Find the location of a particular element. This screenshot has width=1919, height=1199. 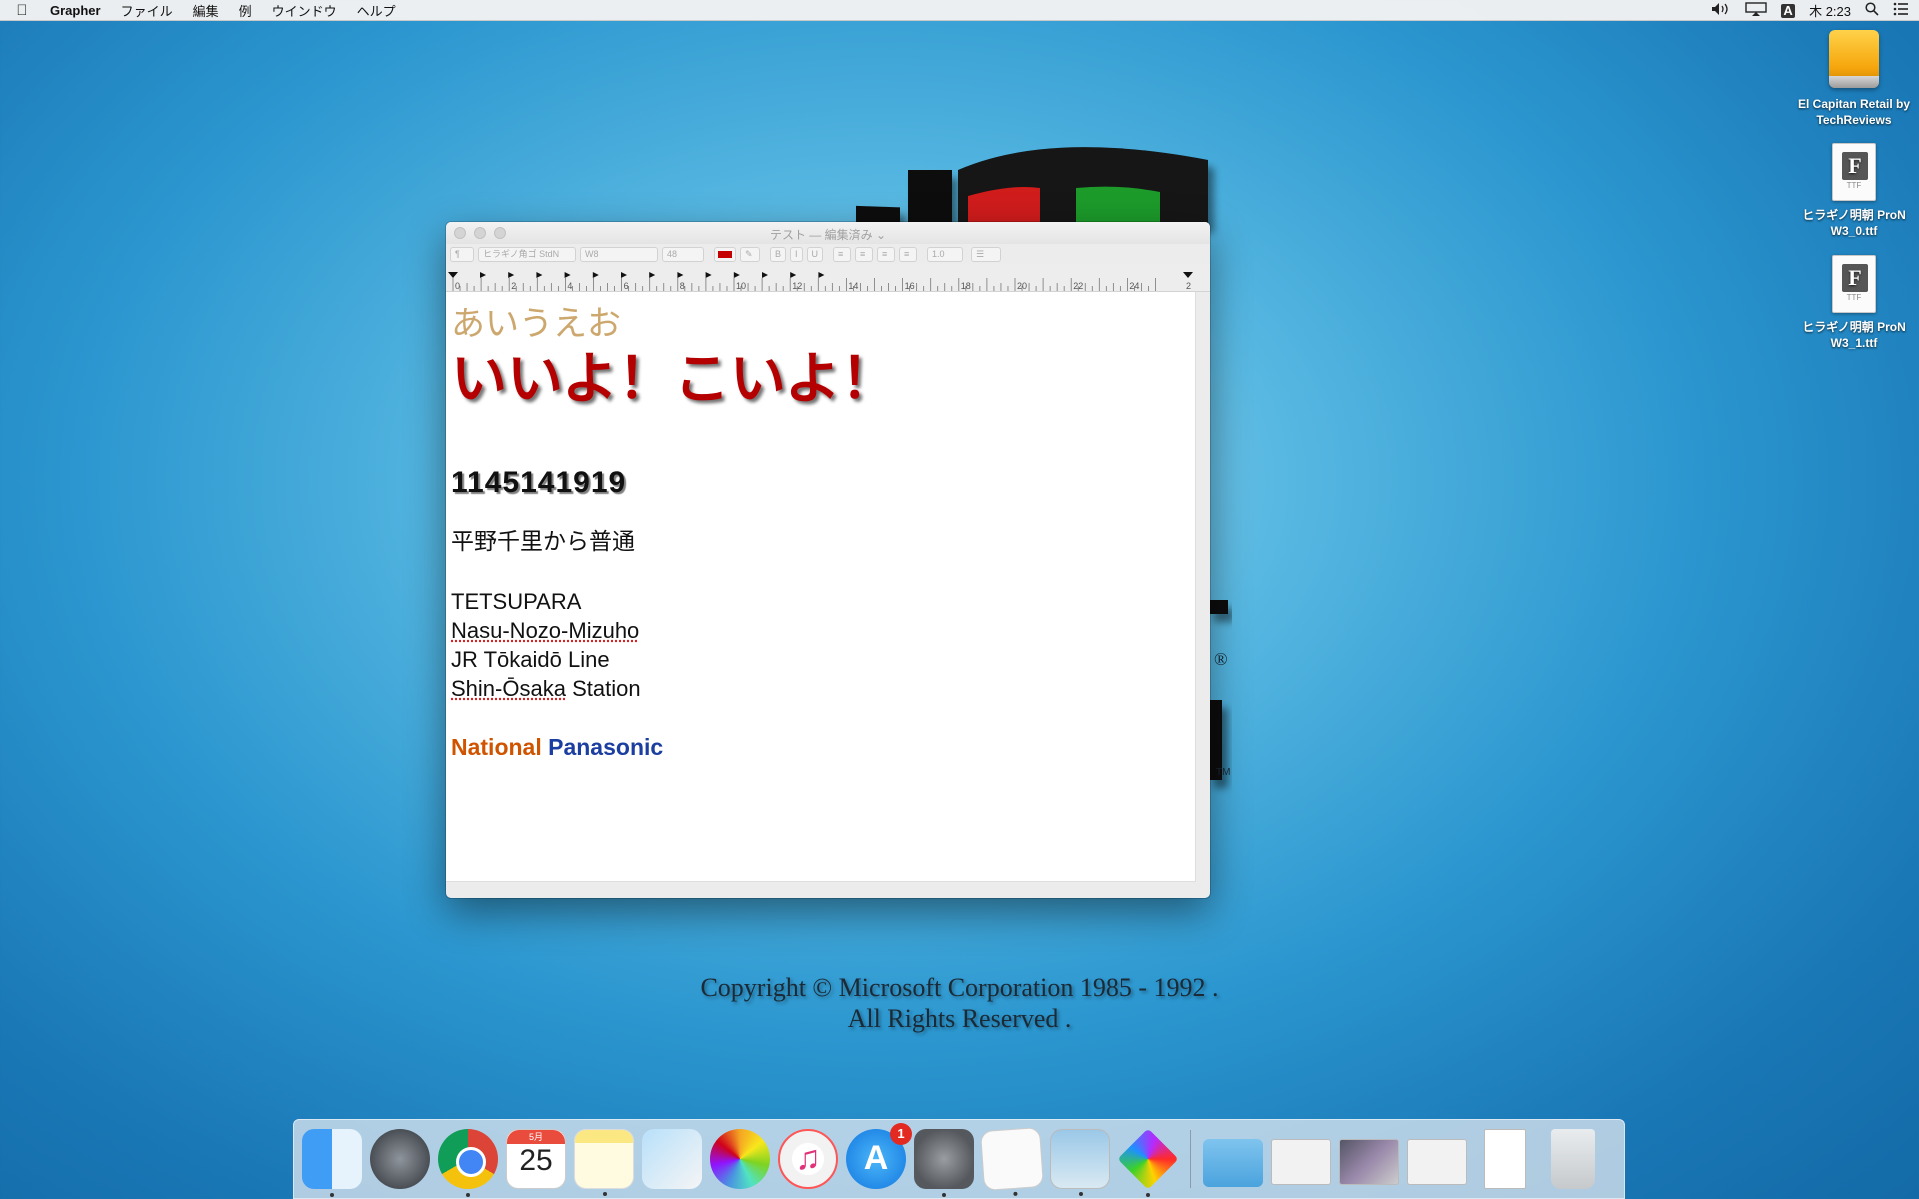

ruler-label: 4 is located at coordinates (569, 286).